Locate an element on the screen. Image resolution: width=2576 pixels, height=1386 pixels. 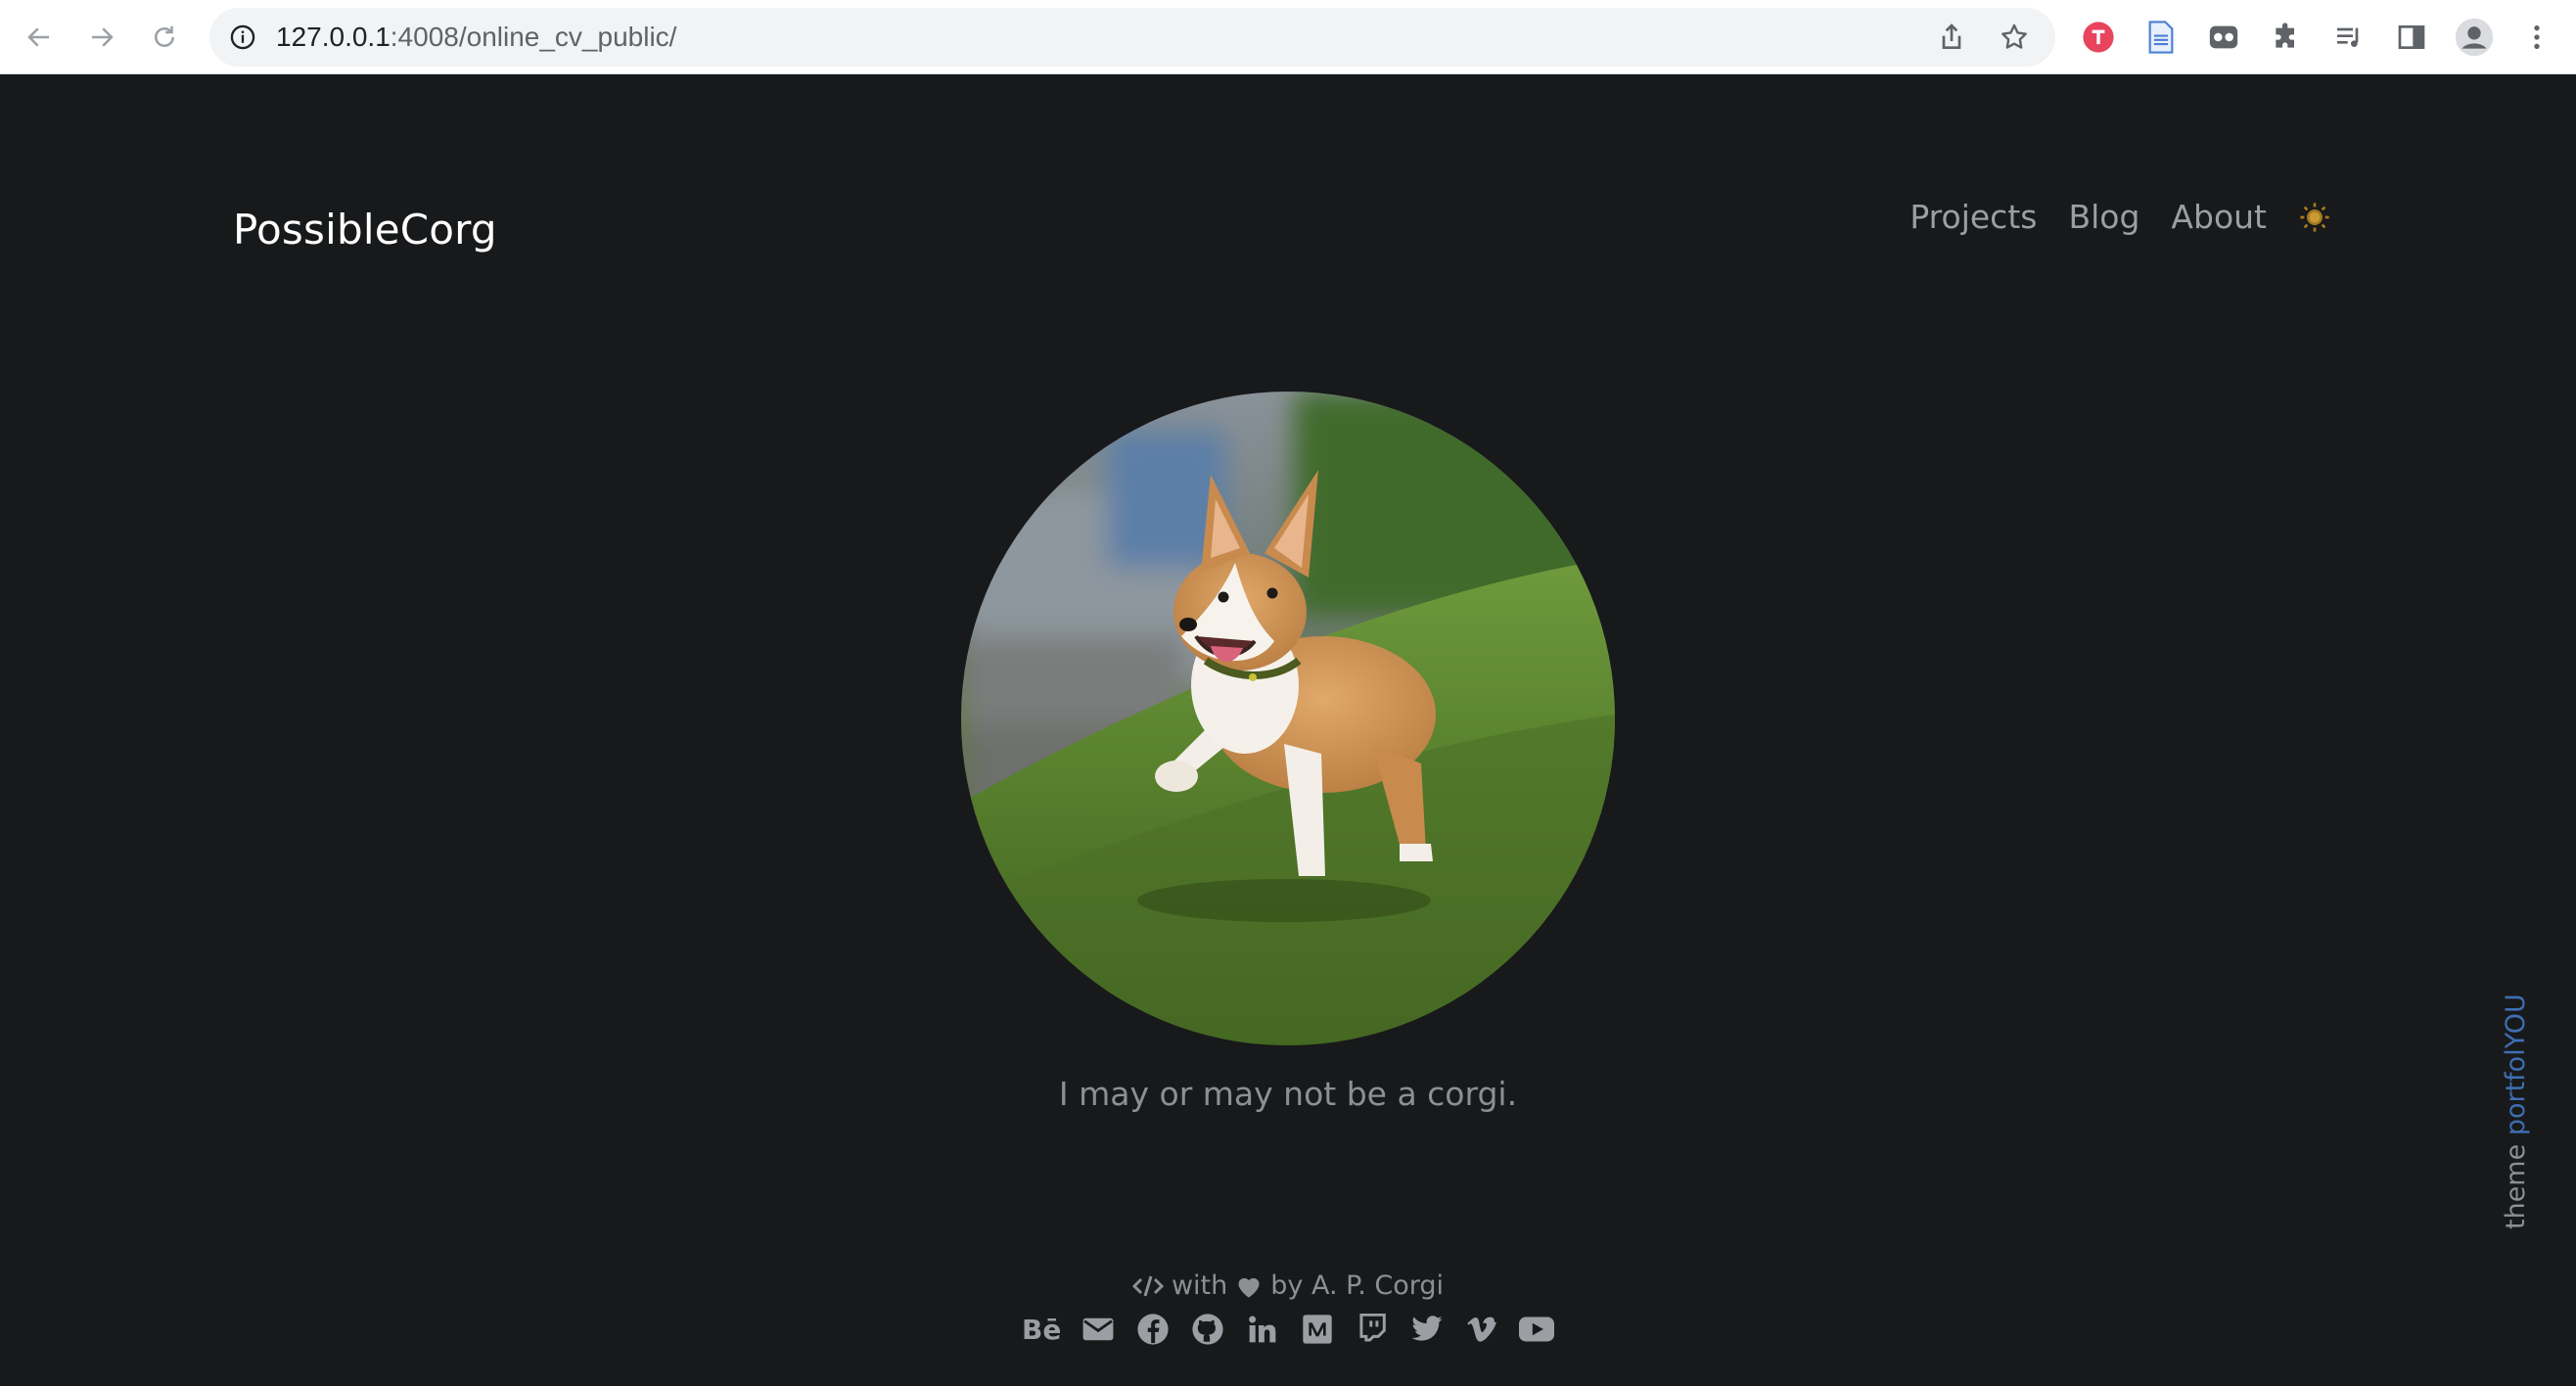
theme-credit: theme portfolYOU is located at coordinates (2516, 1111).